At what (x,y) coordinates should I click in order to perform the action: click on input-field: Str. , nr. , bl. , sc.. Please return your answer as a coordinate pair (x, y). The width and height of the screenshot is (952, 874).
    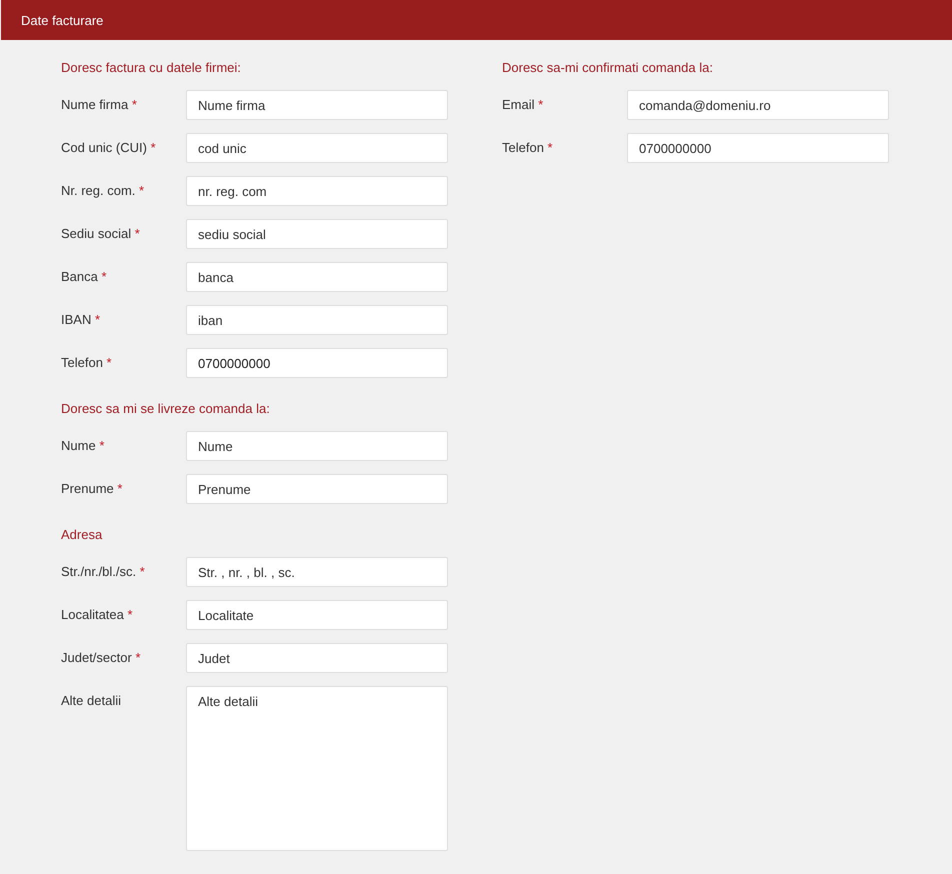
    Looking at the image, I should click on (317, 572).